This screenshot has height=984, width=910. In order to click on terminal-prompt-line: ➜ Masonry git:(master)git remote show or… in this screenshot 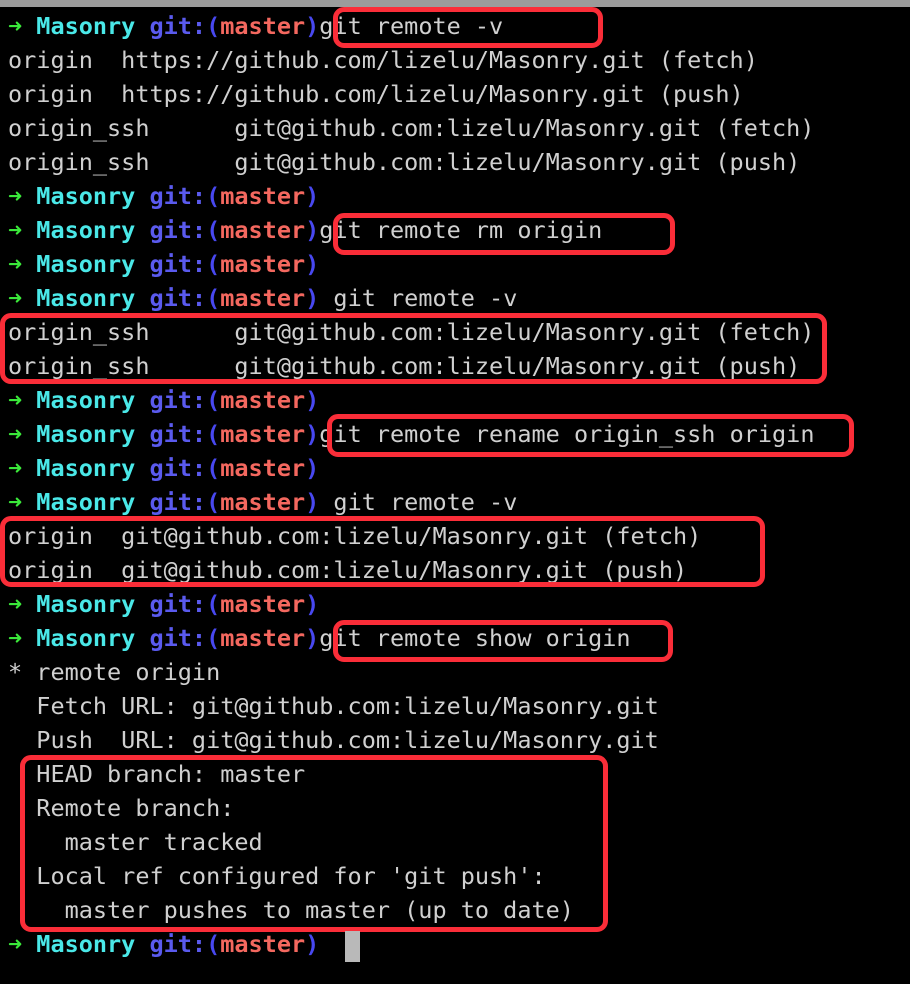, I will do `click(319, 638)`.